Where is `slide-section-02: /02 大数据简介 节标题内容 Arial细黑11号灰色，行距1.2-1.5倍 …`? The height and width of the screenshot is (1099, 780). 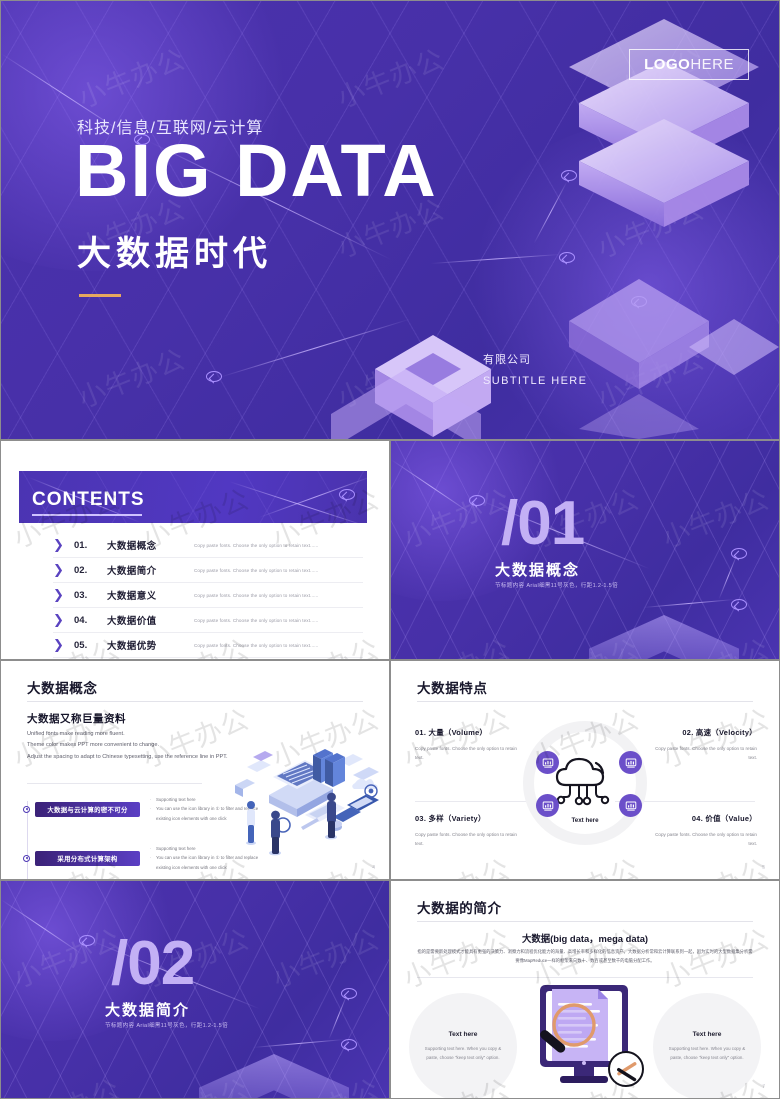
slide-section-02: /02 大数据简介 节标题内容 Arial细黑11号灰色，行距1.2-1.5倍 … is located at coordinates (195, 989).